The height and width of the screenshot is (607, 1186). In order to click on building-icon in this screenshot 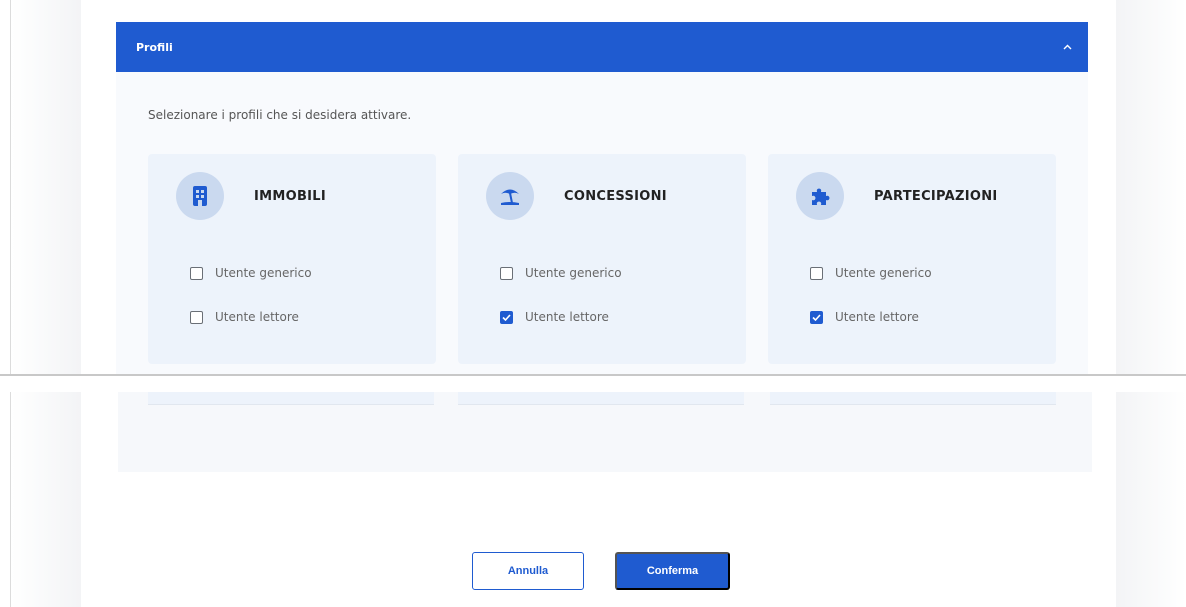, I will do `click(200, 196)`.